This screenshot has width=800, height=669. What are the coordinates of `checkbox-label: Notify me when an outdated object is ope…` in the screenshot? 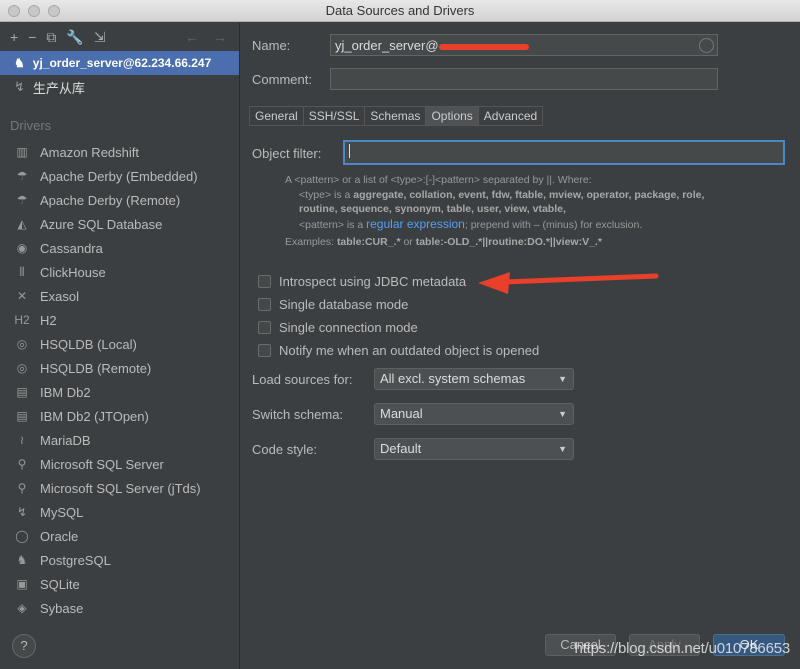 It's located at (409, 350).